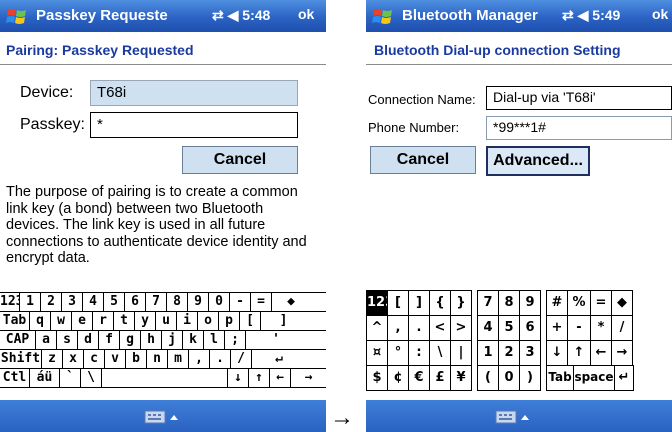 This screenshot has width=672, height=432. I want to click on key: 6, so click(135, 302).